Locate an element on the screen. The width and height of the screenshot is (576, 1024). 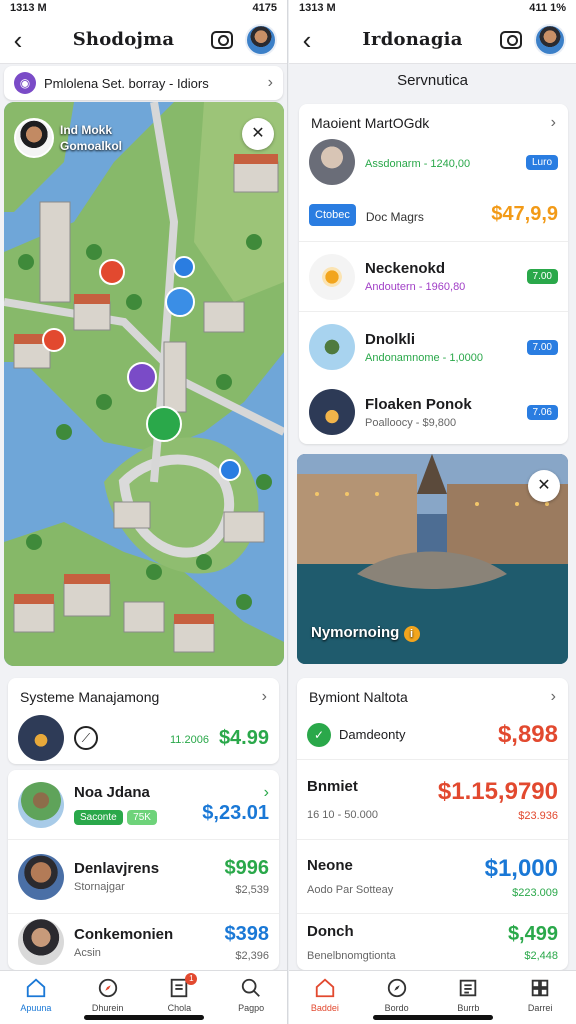
list-header: Systeme Manajamong › is located at coordinates (143, 694).